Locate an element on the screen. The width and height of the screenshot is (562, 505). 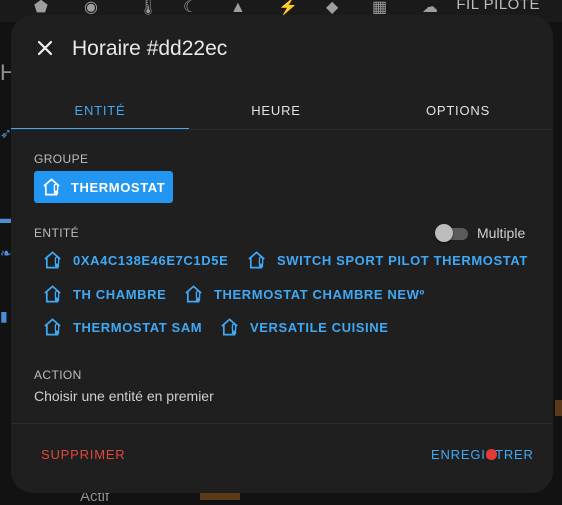
bell-icon: ▲ is located at coordinates (238, 8).